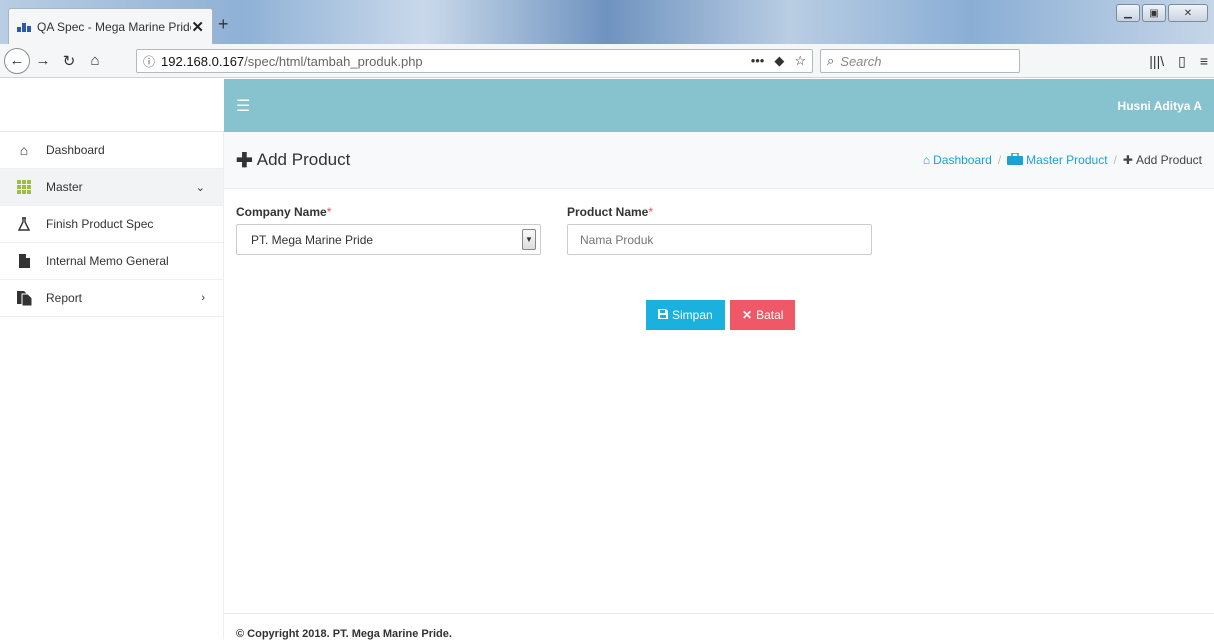 The height and width of the screenshot is (640, 1214). Describe the element at coordinates (75, 150) in the screenshot. I see `sidebar-item-label: Dashboard` at that location.